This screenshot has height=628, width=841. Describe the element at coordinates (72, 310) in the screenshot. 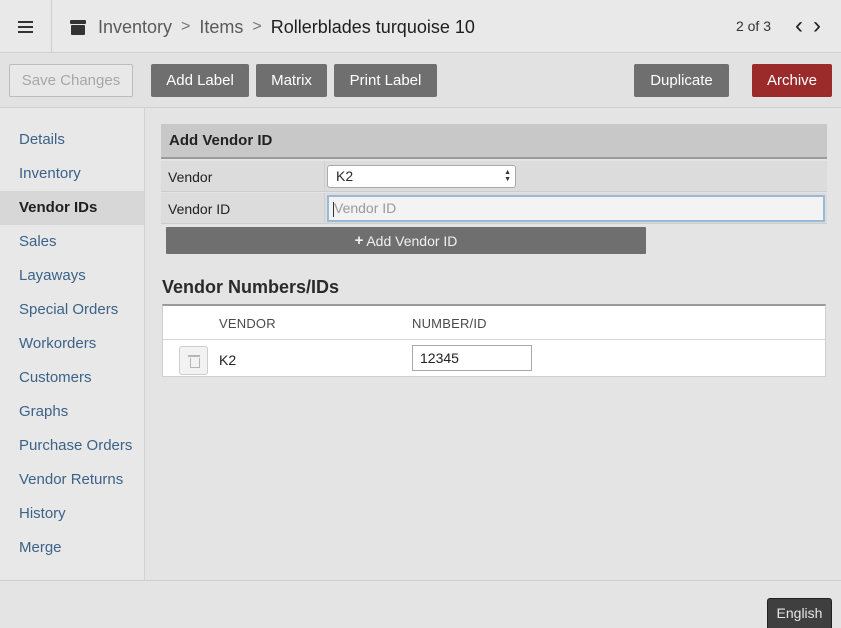

I see `sidebar-item-special-orders: Special Orders` at that location.